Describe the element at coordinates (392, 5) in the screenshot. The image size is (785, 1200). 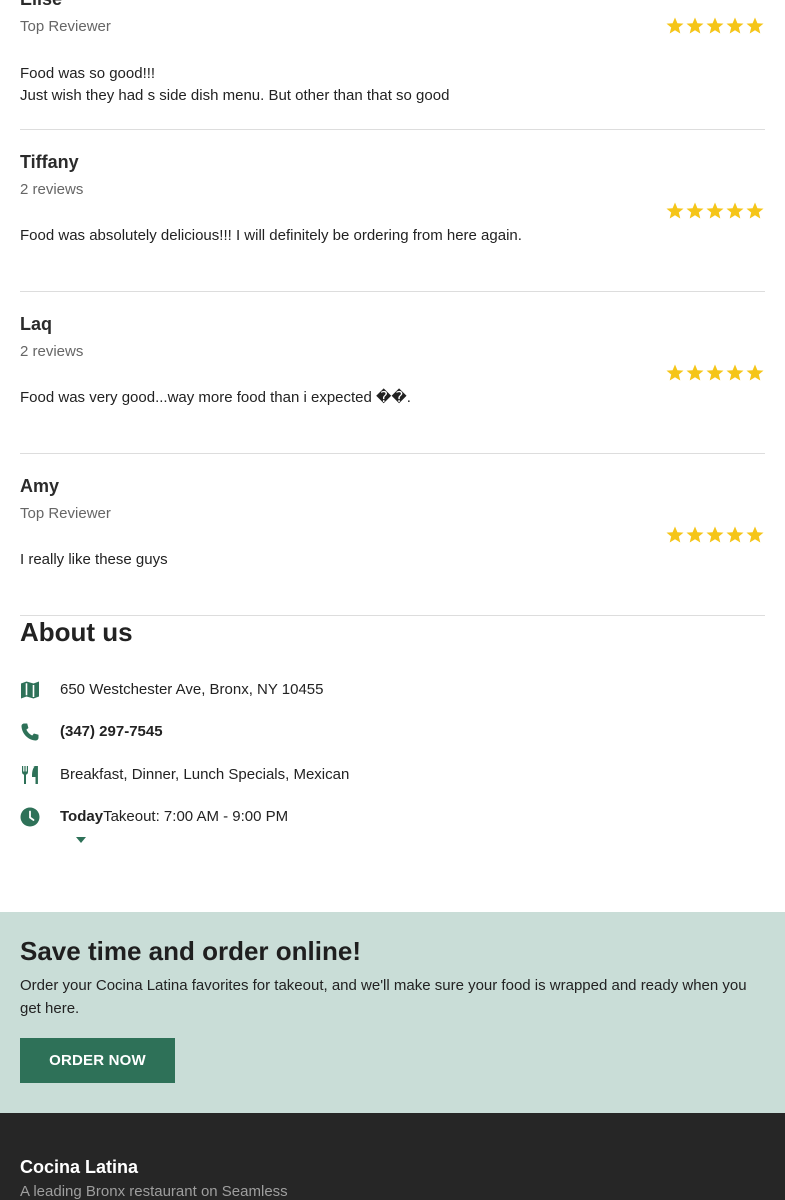
I see `reviewer-name: Elise` at that location.